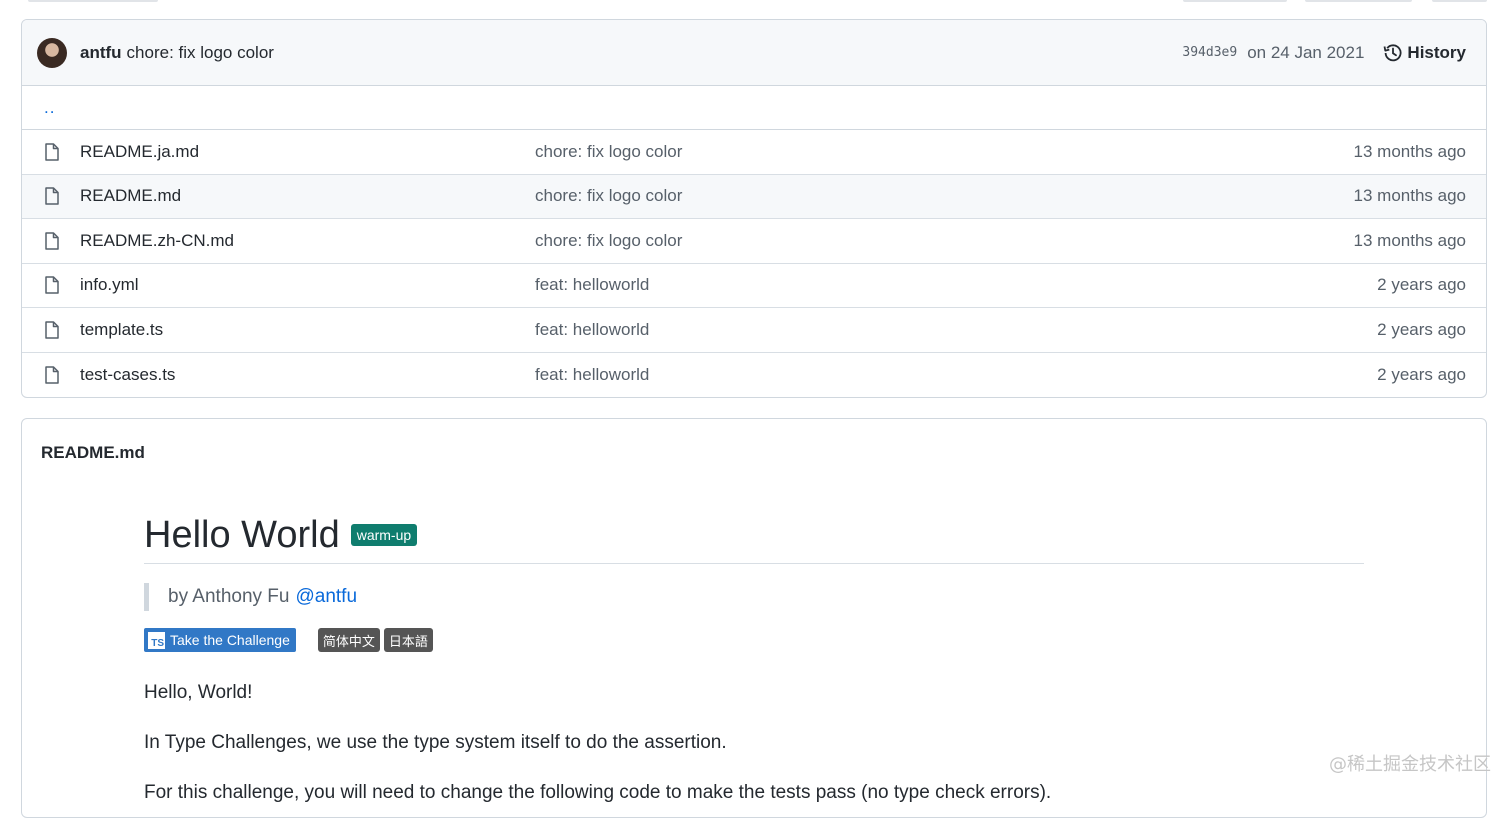 The image size is (1512, 818). I want to click on take-challenge-label: Take the Challenge, so click(230, 640).